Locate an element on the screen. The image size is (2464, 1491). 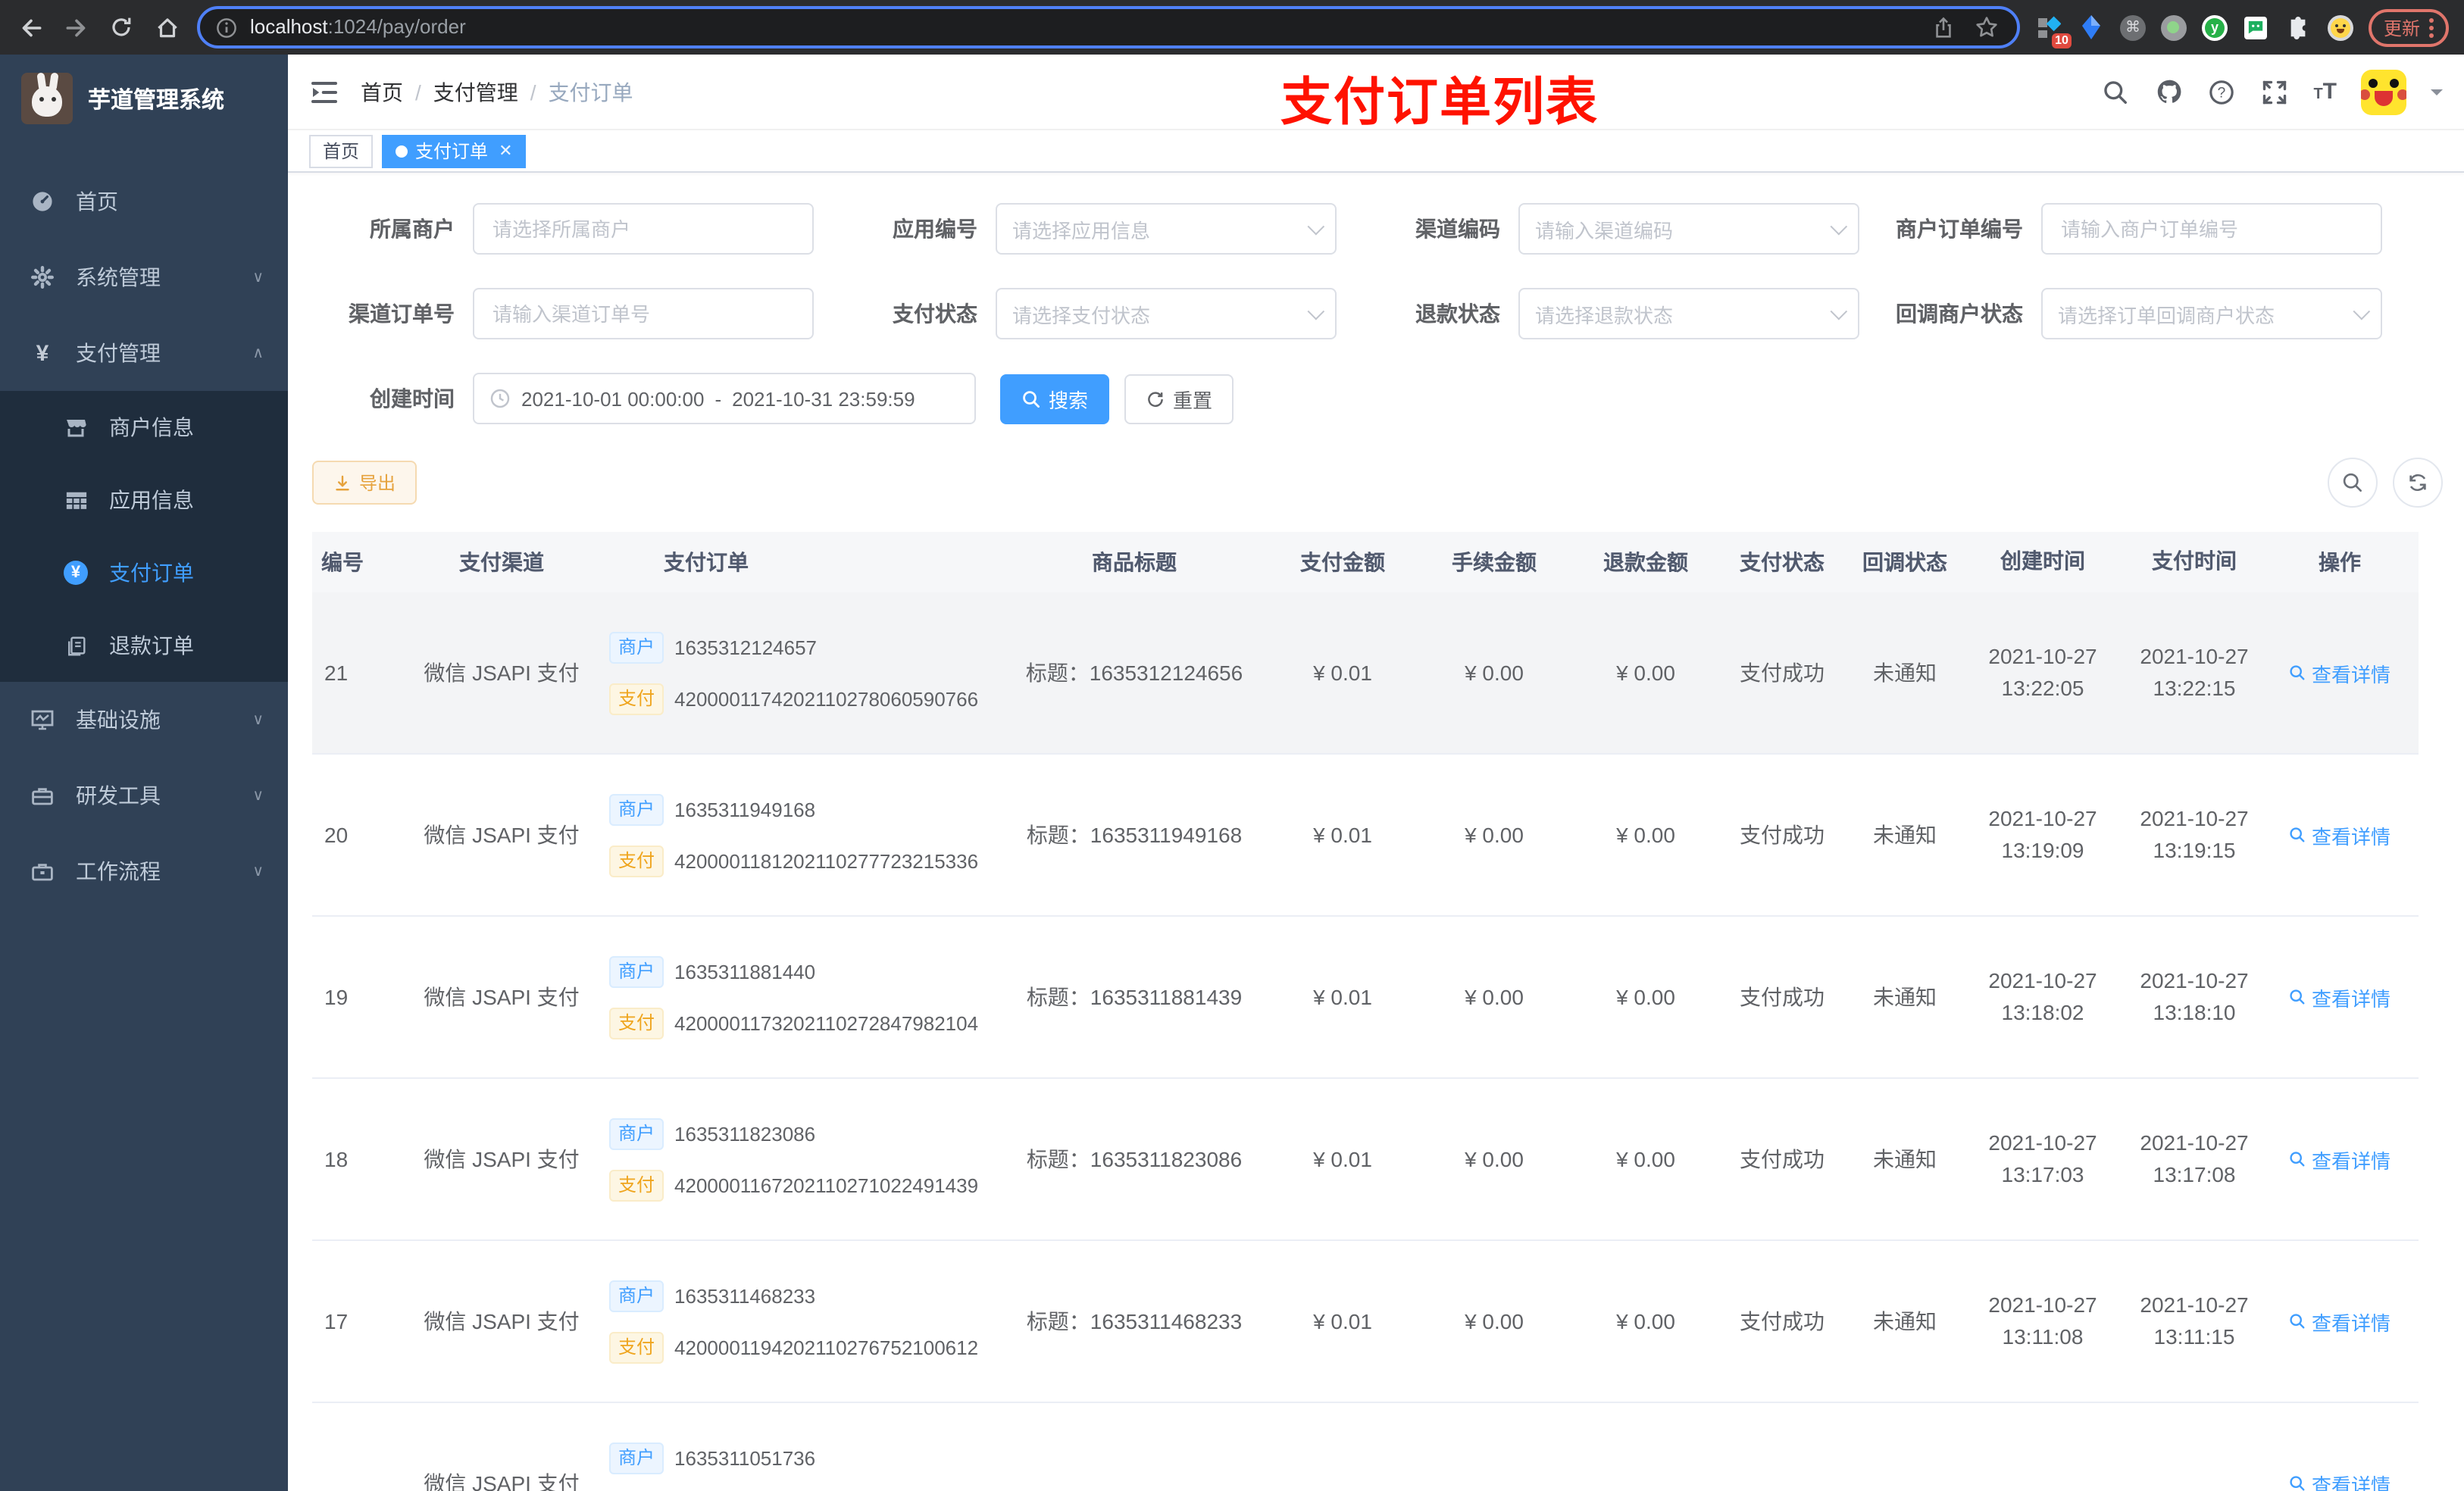
sidebar-item-workflow: 工作流程 ∨ is located at coordinates (144, 871).